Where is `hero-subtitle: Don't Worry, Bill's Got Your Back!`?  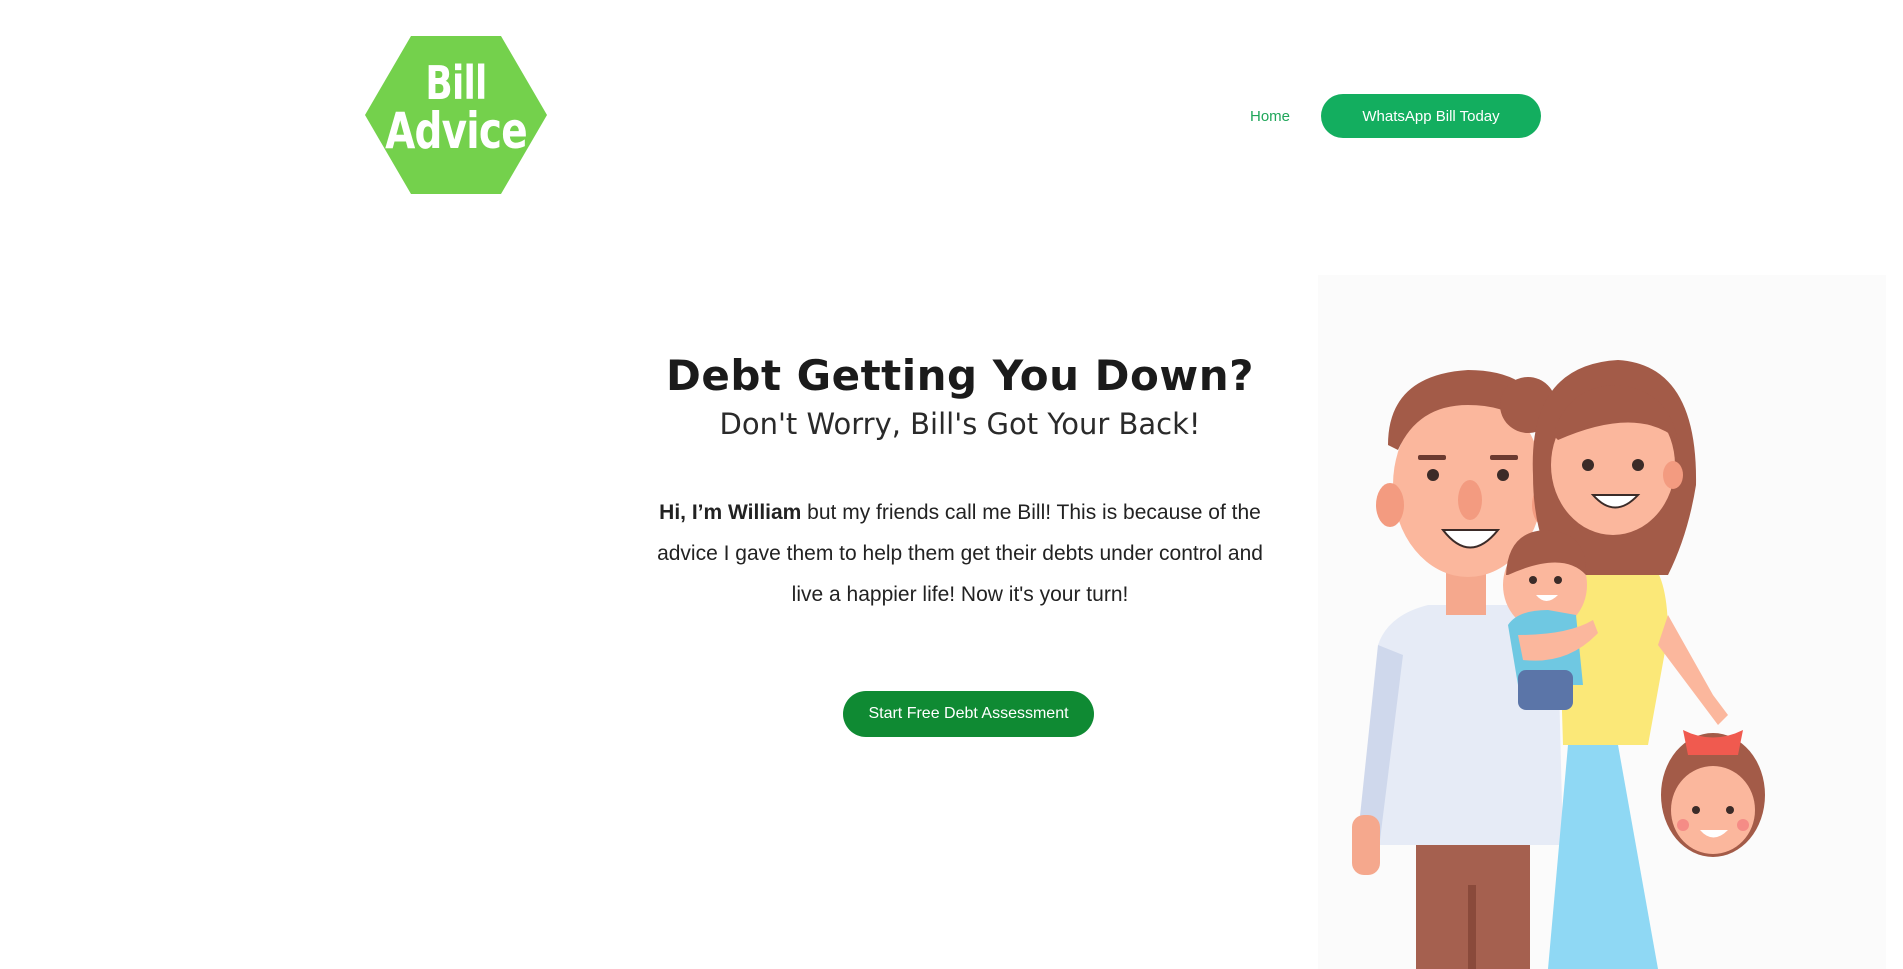 hero-subtitle: Don't Worry, Bill's Got Your Back! is located at coordinates (960, 424).